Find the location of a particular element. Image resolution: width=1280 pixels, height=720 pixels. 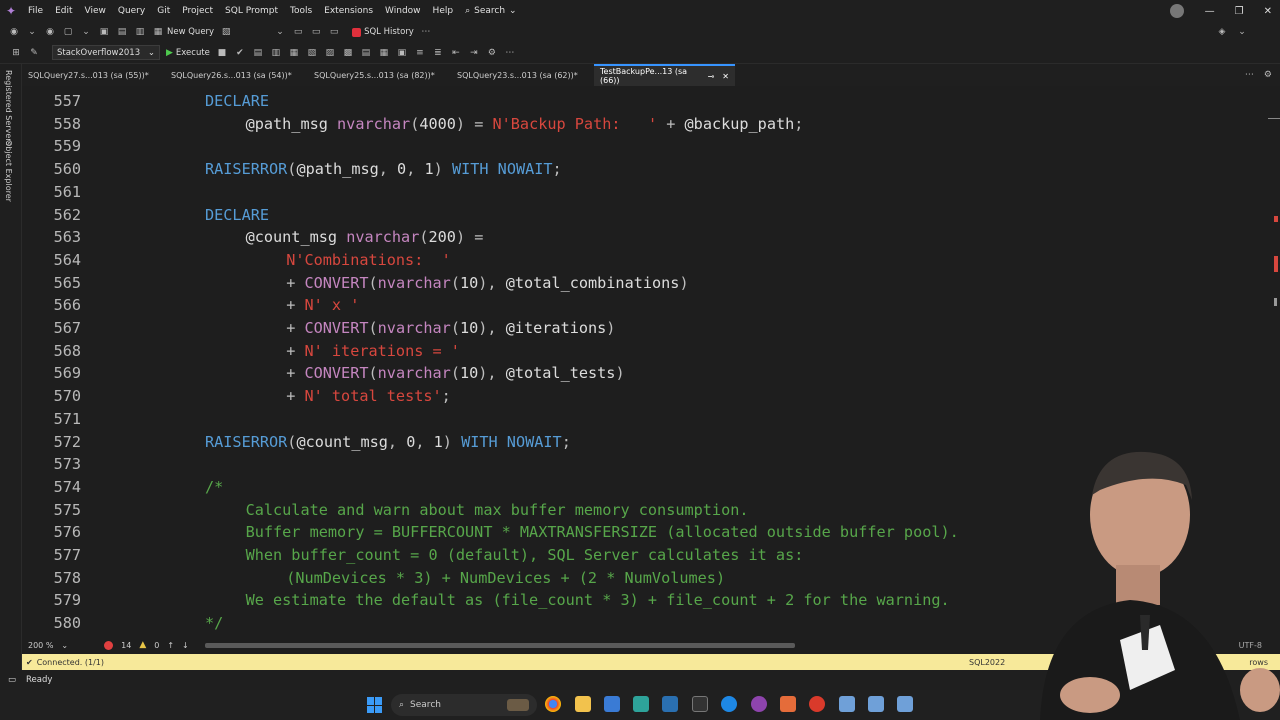

menu-item-tools: Tools is located at coordinates (301, 11).